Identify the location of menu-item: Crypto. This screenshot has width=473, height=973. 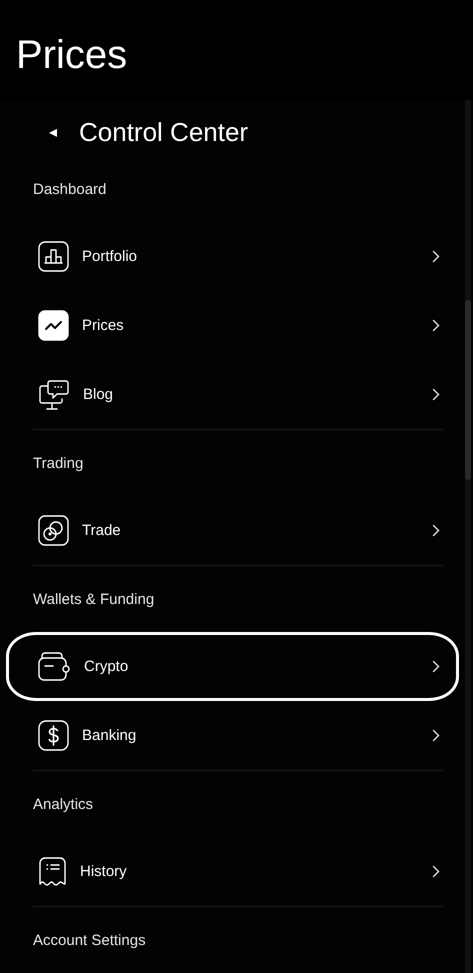
(232, 666).